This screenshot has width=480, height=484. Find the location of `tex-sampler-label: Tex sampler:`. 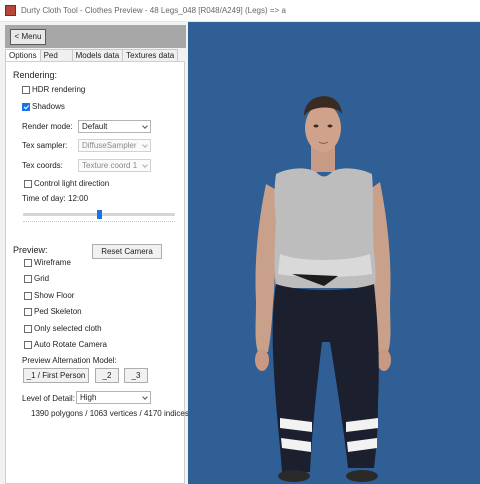

tex-sampler-label: Tex sampler: is located at coordinates (45, 145).